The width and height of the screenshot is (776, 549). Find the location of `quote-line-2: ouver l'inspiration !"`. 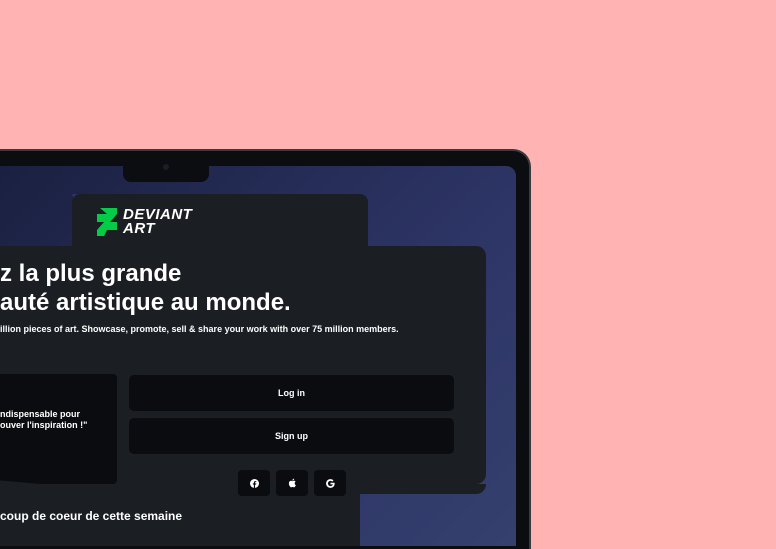

quote-line-2: ouver l'inspiration !" is located at coordinates (44, 425).